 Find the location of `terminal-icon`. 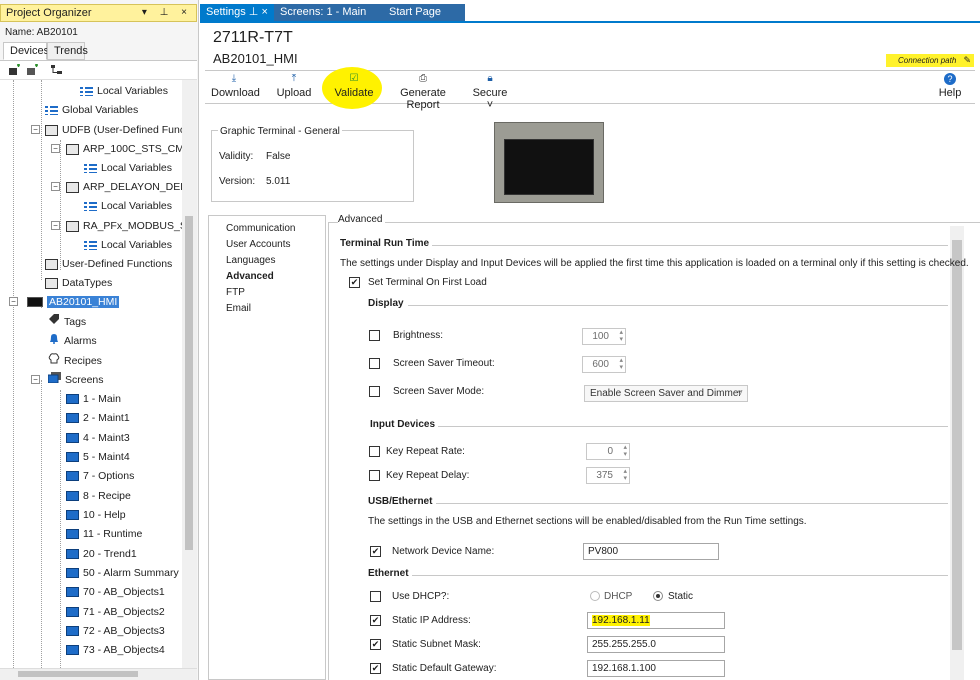

terminal-icon is located at coordinates (35, 302).